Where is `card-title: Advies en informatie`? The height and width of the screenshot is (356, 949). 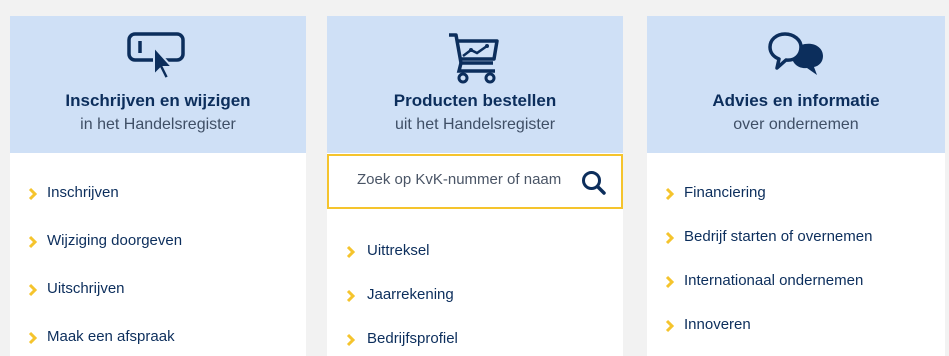 card-title: Advies en informatie is located at coordinates (796, 100).